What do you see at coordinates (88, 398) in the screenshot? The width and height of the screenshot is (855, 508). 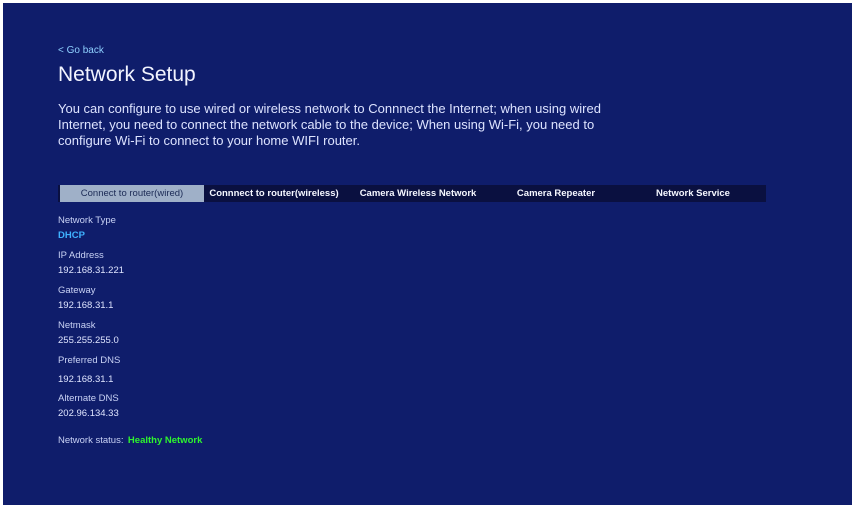 I see `alternate-dns-label: Alternate DNS` at bounding box center [88, 398].